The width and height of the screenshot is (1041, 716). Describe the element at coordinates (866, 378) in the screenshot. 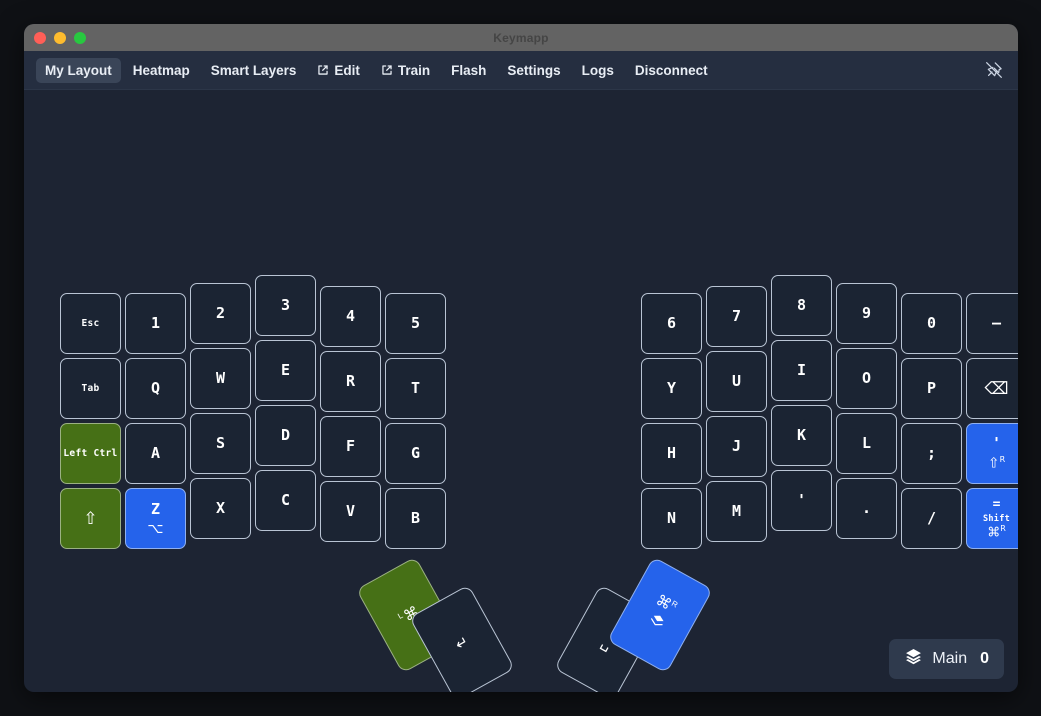

I see `key-o: O` at that location.